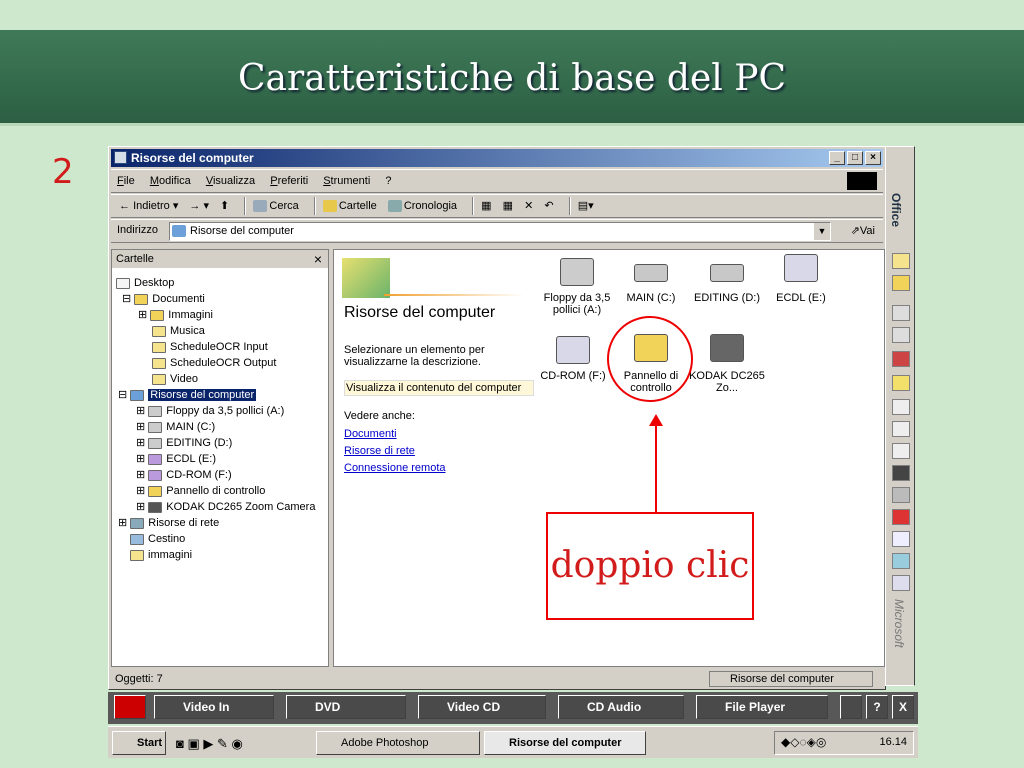 This screenshot has width=1024, height=768. I want to click on folders-button: Cartelle, so click(349, 206).